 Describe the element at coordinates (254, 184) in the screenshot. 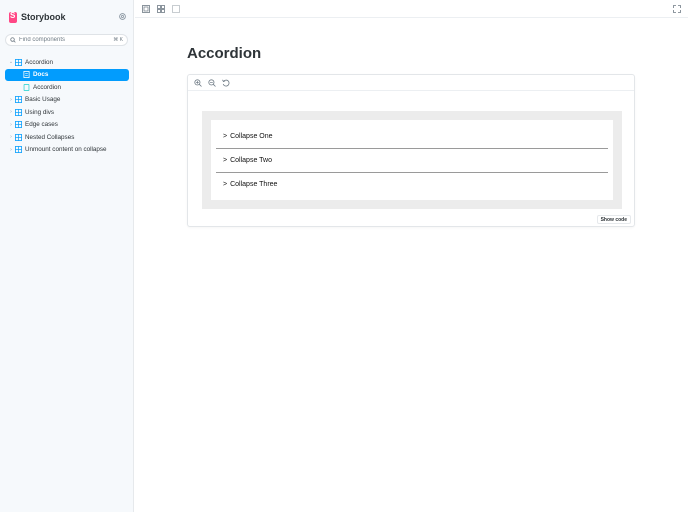

I see `accordion-item-label: Collapse Three` at that location.